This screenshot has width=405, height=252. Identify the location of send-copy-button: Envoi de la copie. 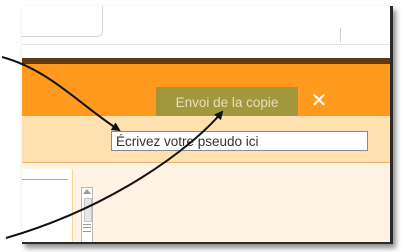
(227, 102).